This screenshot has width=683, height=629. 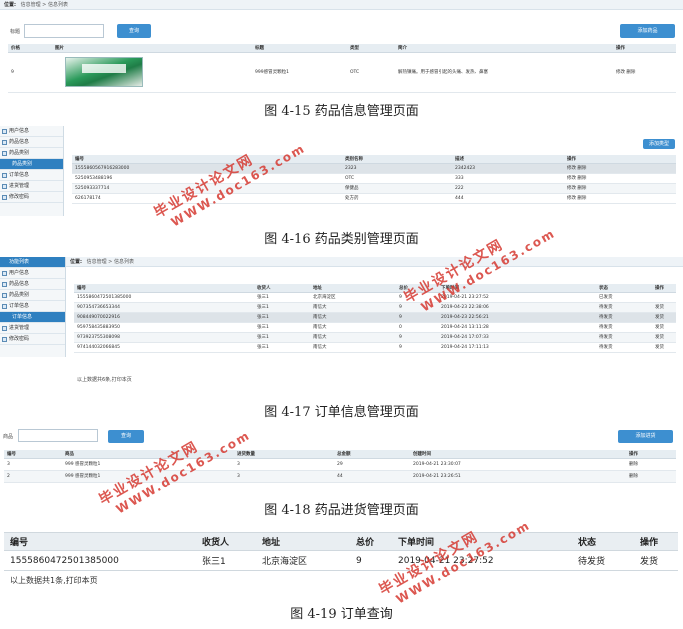 I want to click on caption-4-16: 图 4-16 药品类别管理页面, so click(x=341, y=239).